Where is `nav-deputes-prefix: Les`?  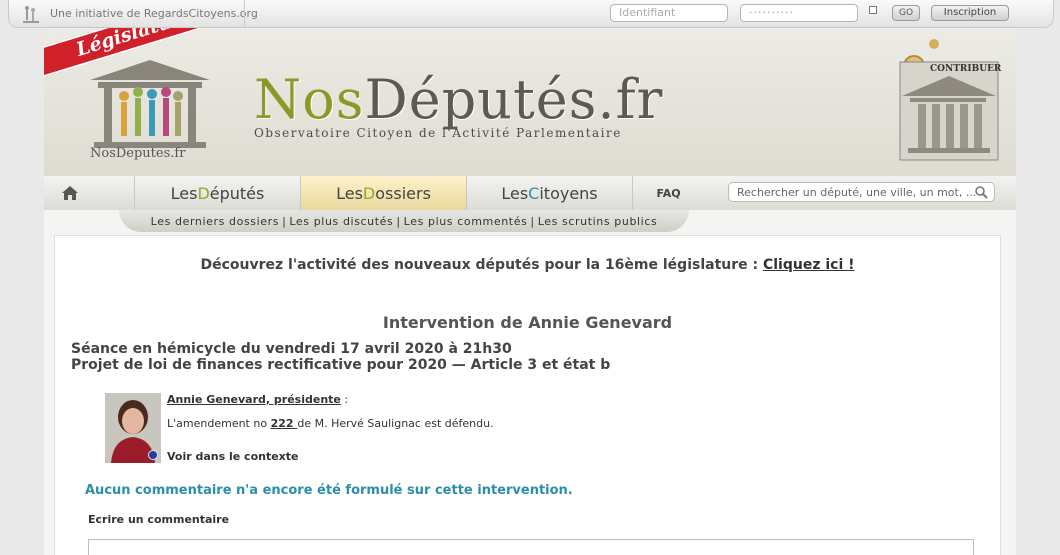
nav-deputes-prefix: Les is located at coordinates (184, 193).